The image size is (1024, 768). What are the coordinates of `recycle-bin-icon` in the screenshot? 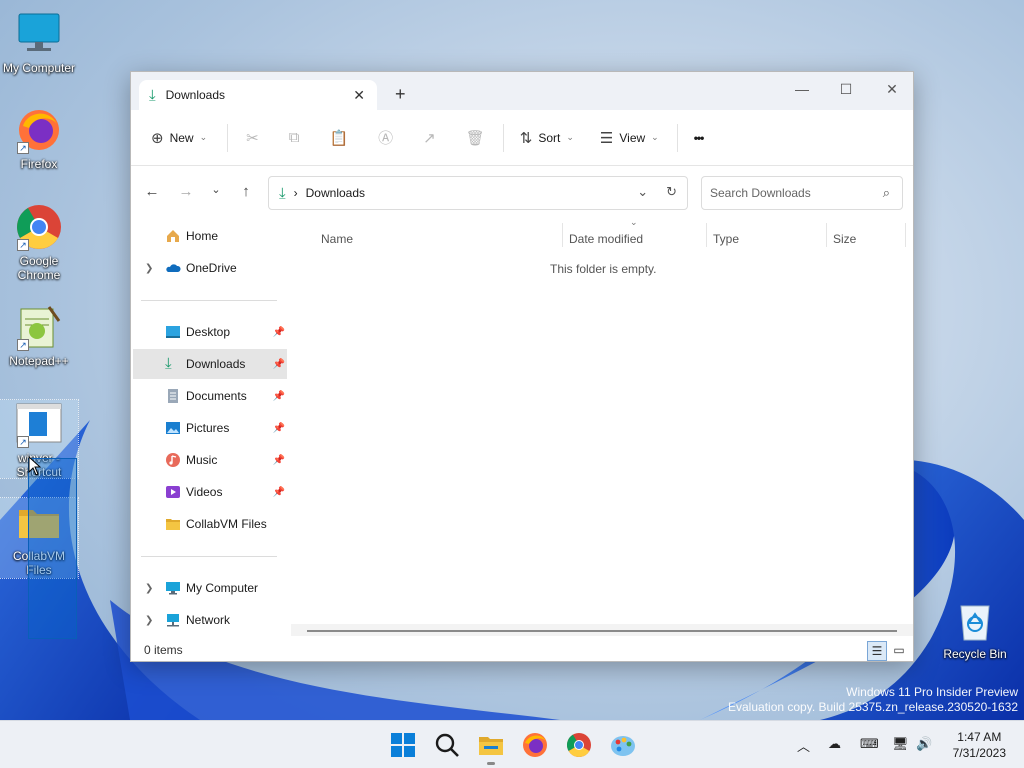 It's located at (975, 620).